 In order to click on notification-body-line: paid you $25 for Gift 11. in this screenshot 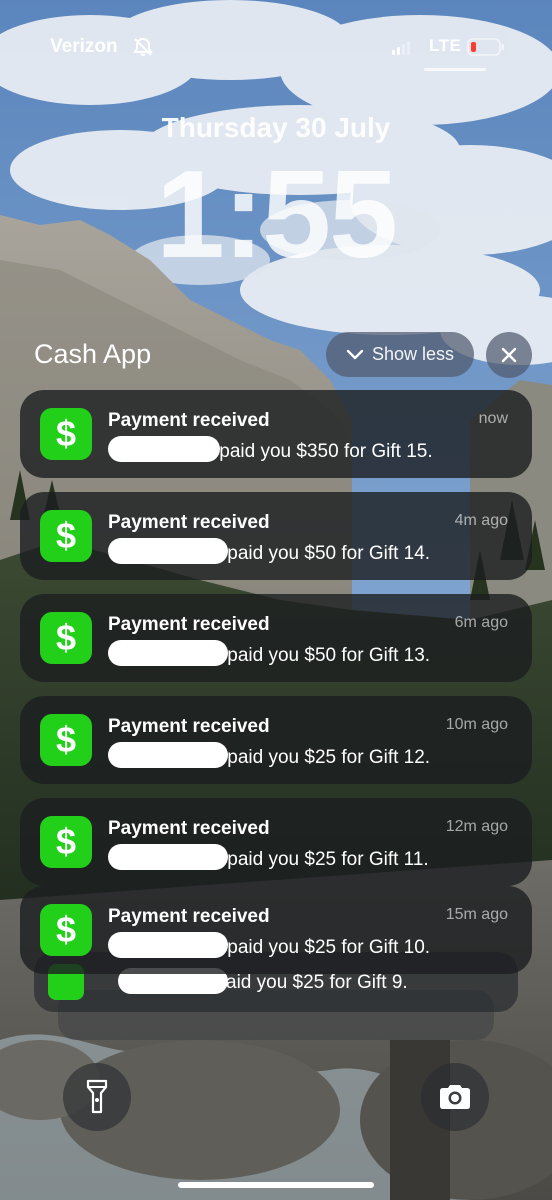, I will do `click(268, 857)`.